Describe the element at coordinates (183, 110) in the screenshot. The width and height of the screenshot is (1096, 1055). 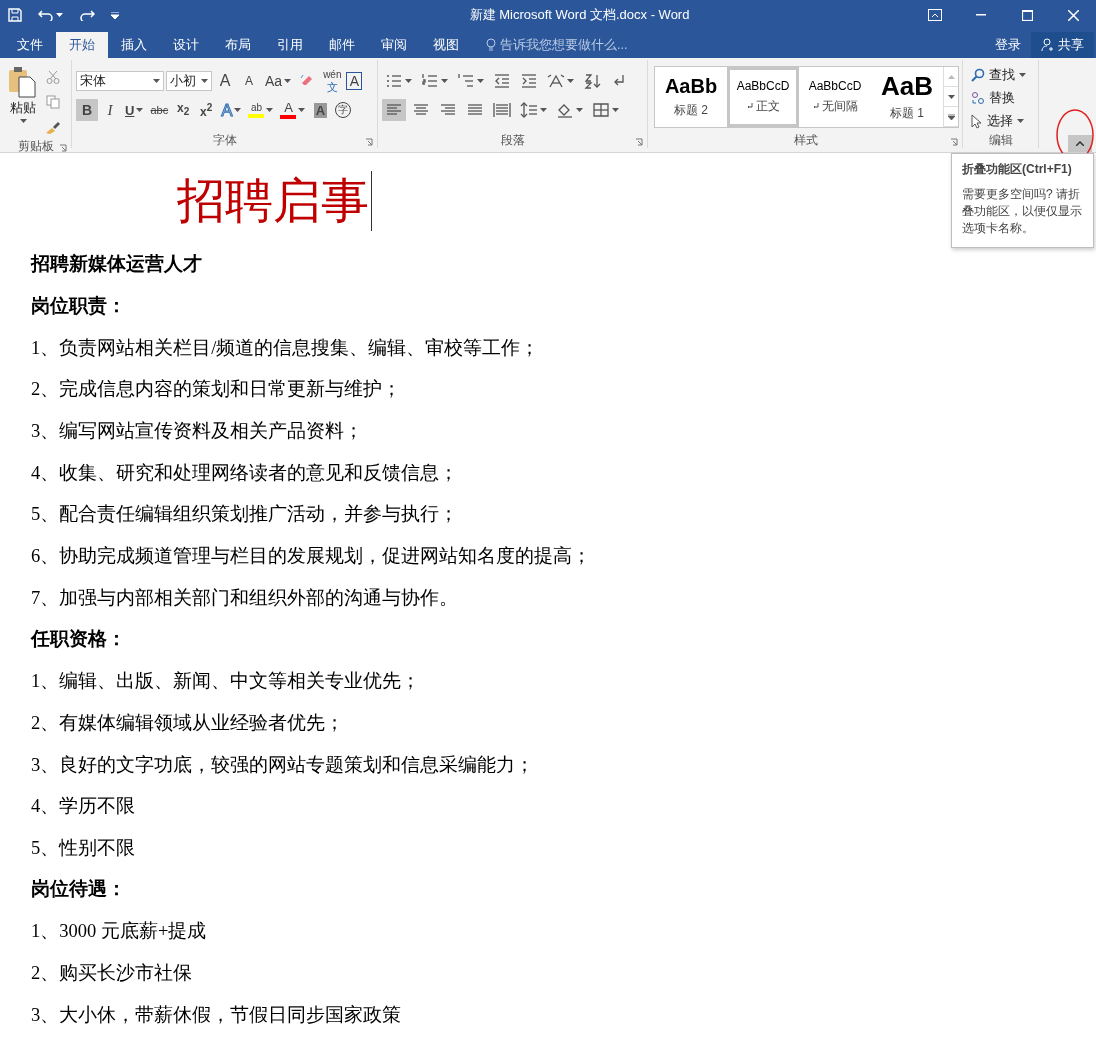
I see `subscript-button: x$_{2}$` at that location.